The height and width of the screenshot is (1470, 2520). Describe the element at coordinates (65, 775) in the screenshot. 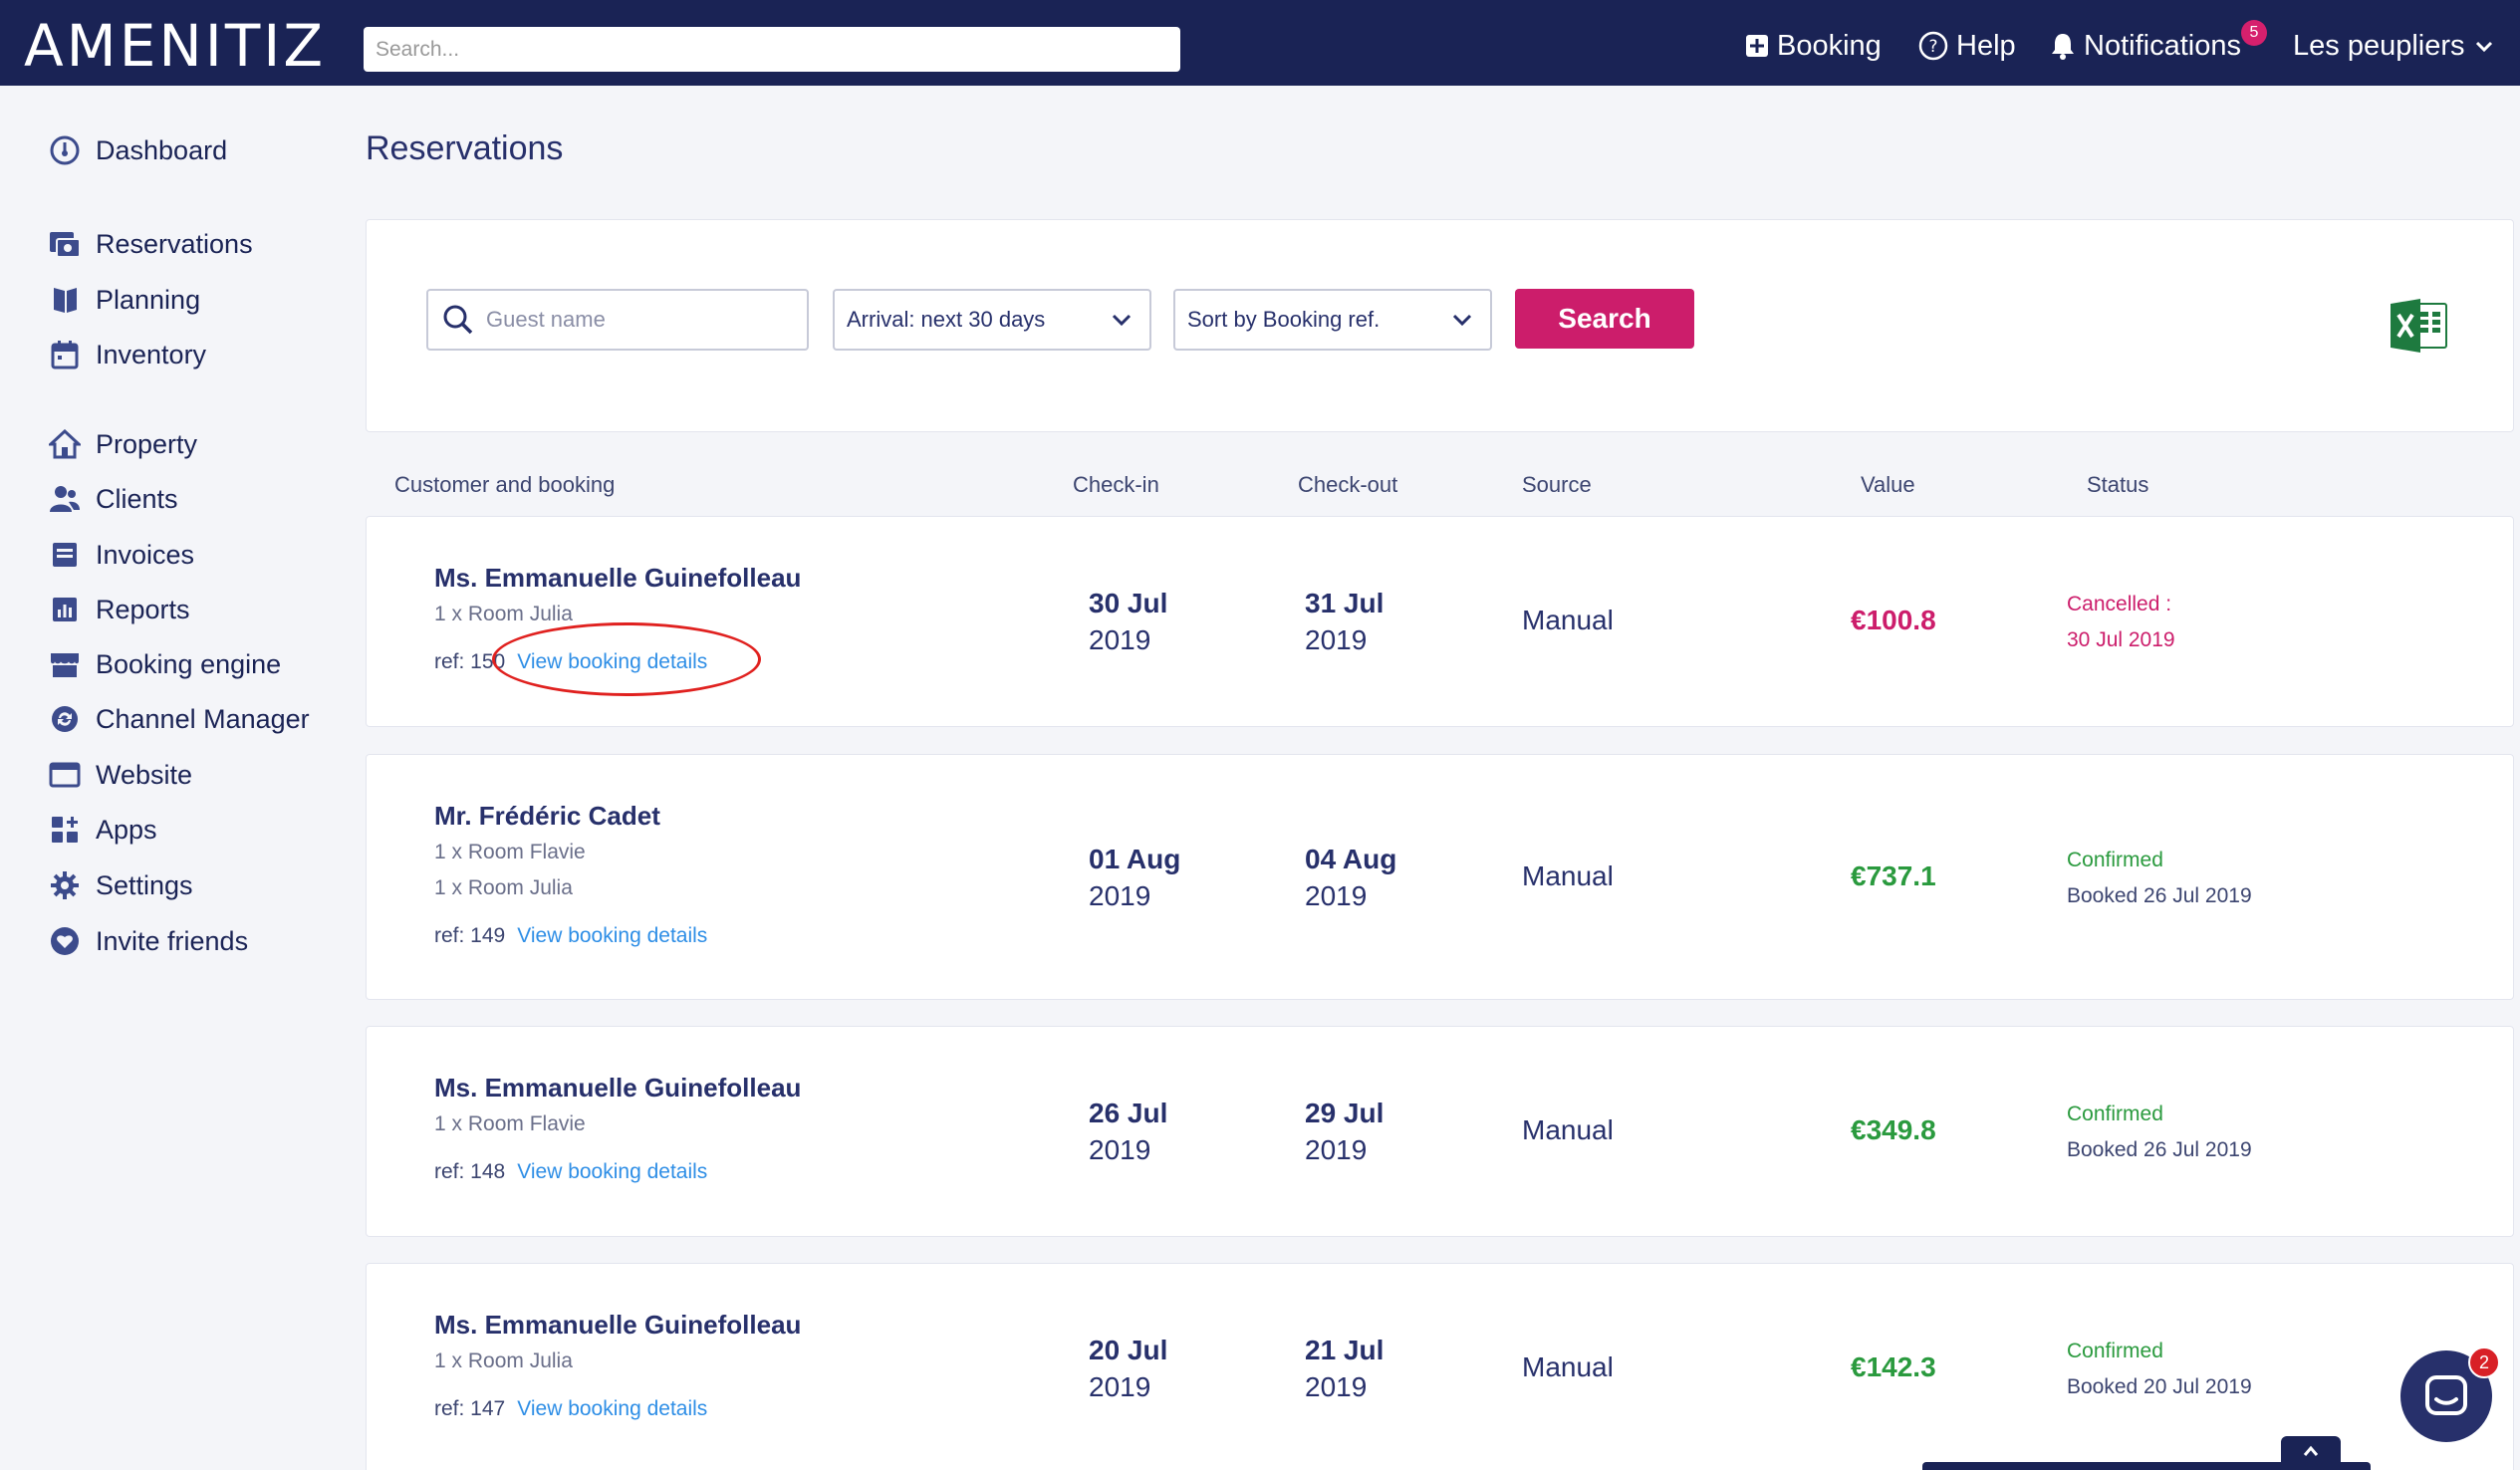

I see `browser-window-icon` at that location.